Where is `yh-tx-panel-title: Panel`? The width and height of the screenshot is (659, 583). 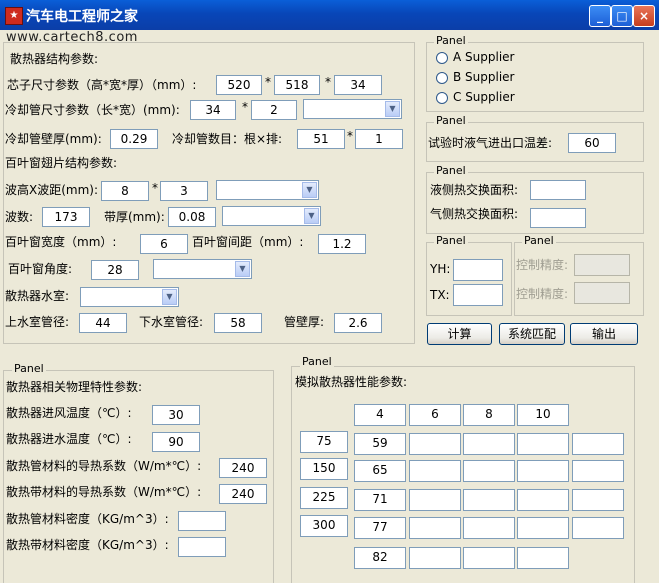 yh-tx-panel-title: Panel is located at coordinates (451, 240).